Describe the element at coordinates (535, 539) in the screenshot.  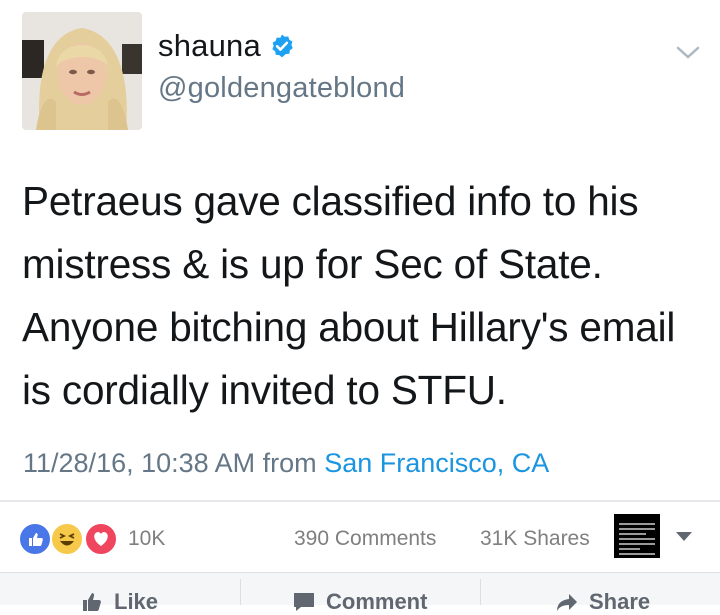
I see `shares-count: 31K Shares` at that location.